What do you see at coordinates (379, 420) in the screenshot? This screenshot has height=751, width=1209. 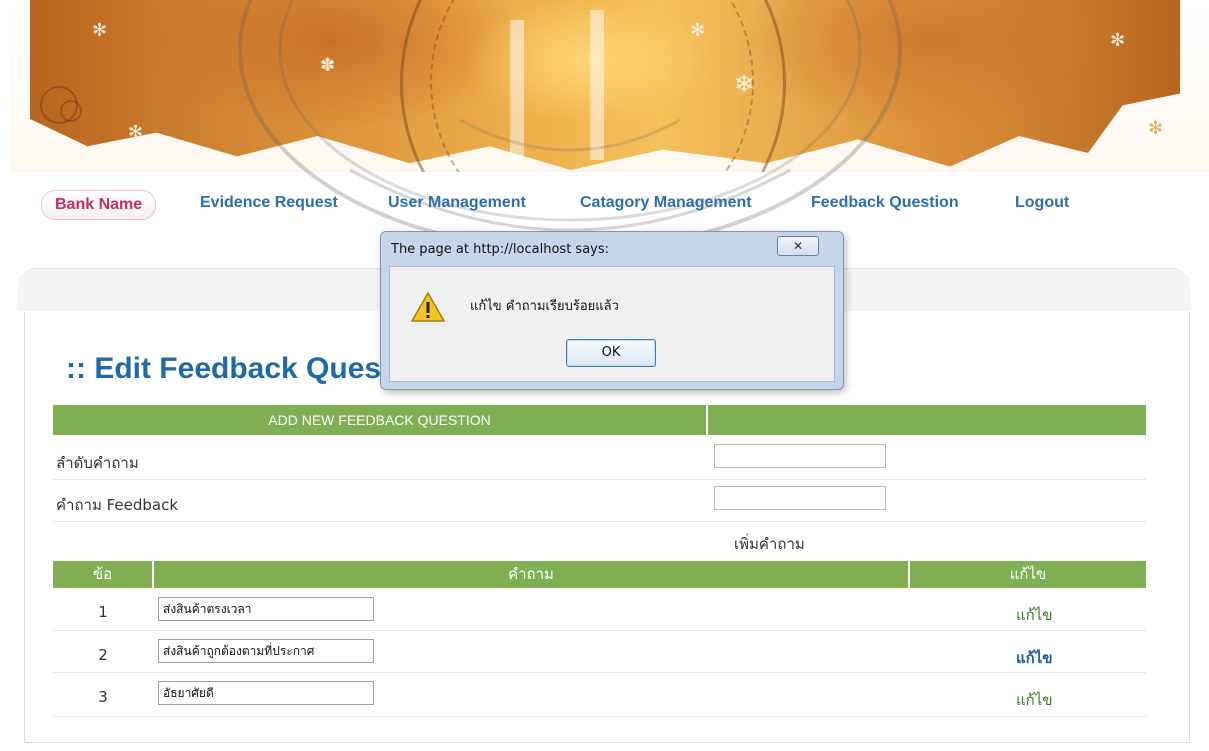 I see `add-form-header-label: ADD NEW FEEDBACK QUESTION` at bounding box center [379, 420].